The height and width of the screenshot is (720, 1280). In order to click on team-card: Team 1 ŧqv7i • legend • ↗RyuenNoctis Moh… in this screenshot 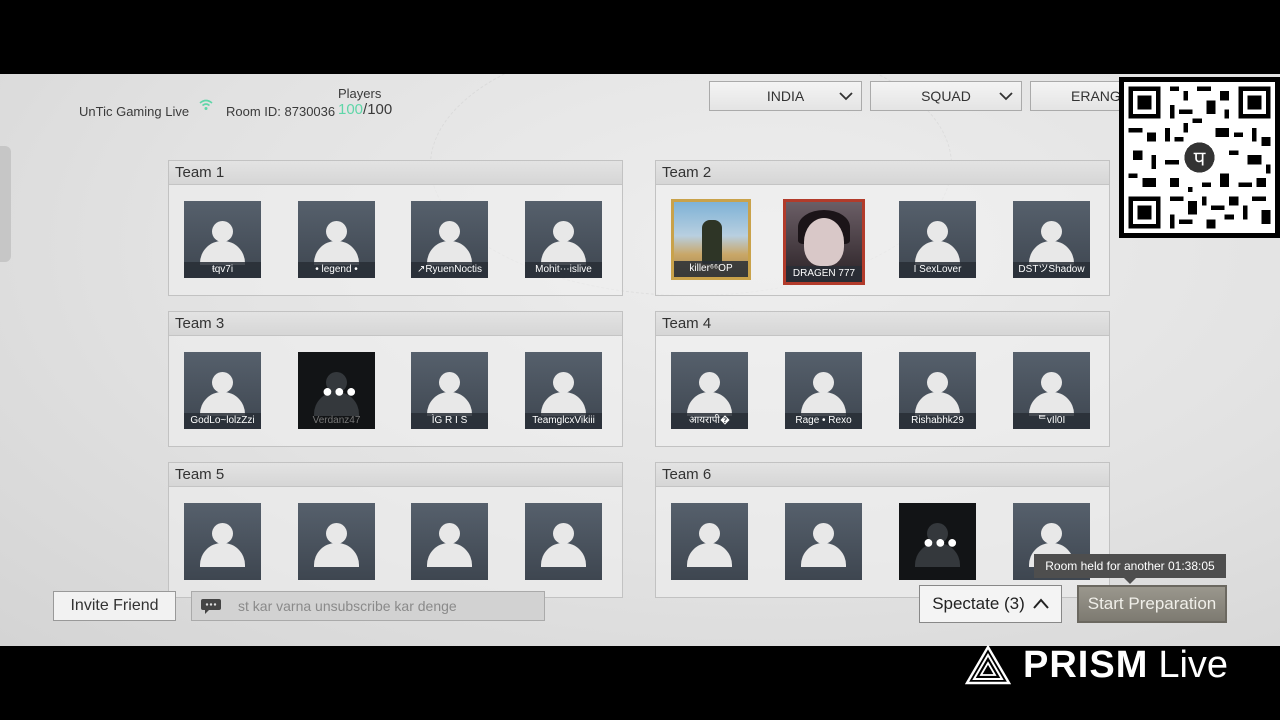, I will do `click(395, 228)`.